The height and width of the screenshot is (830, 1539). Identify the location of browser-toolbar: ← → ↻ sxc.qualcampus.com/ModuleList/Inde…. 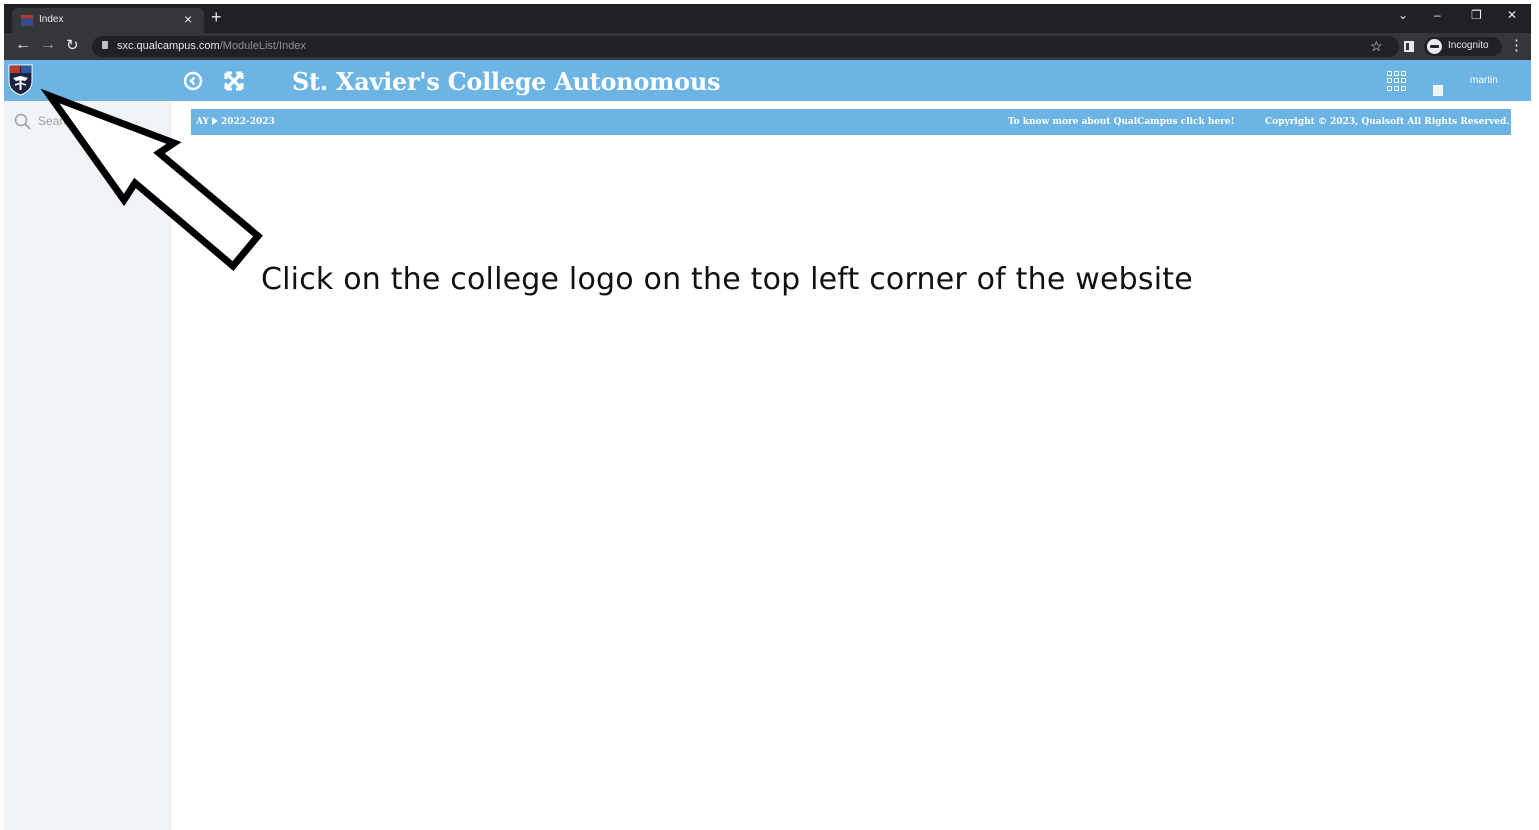
(767, 46).